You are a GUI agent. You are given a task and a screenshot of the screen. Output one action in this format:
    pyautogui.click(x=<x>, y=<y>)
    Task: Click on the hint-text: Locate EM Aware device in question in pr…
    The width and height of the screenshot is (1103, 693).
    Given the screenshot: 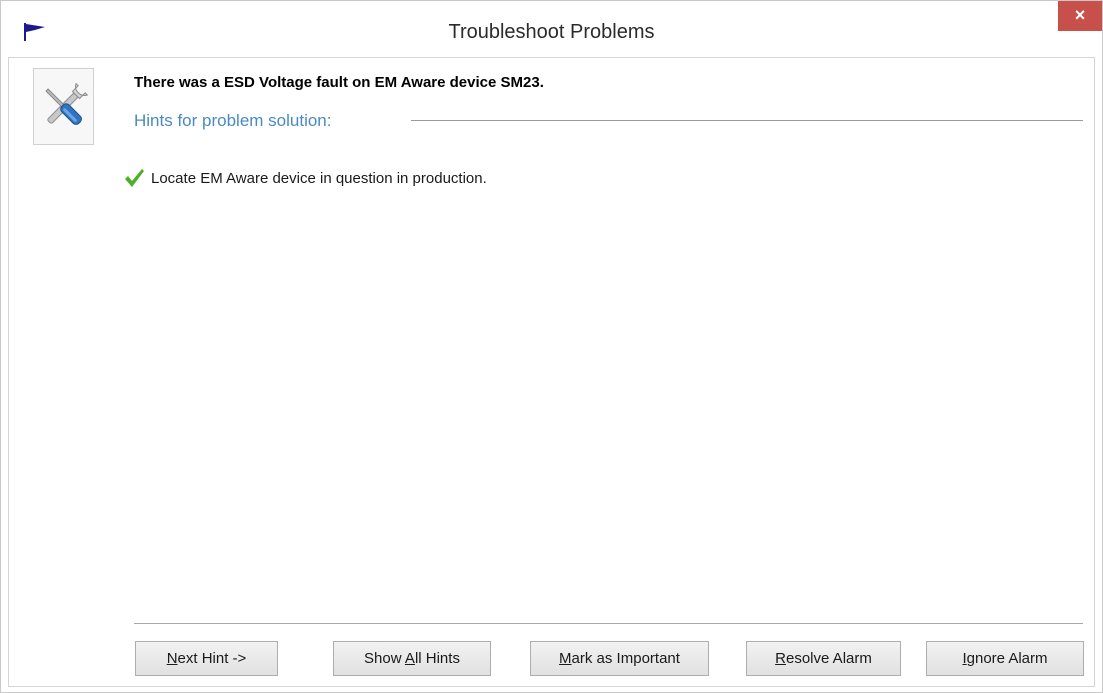 What is the action you would take?
    pyautogui.click(x=319, y=178)
    